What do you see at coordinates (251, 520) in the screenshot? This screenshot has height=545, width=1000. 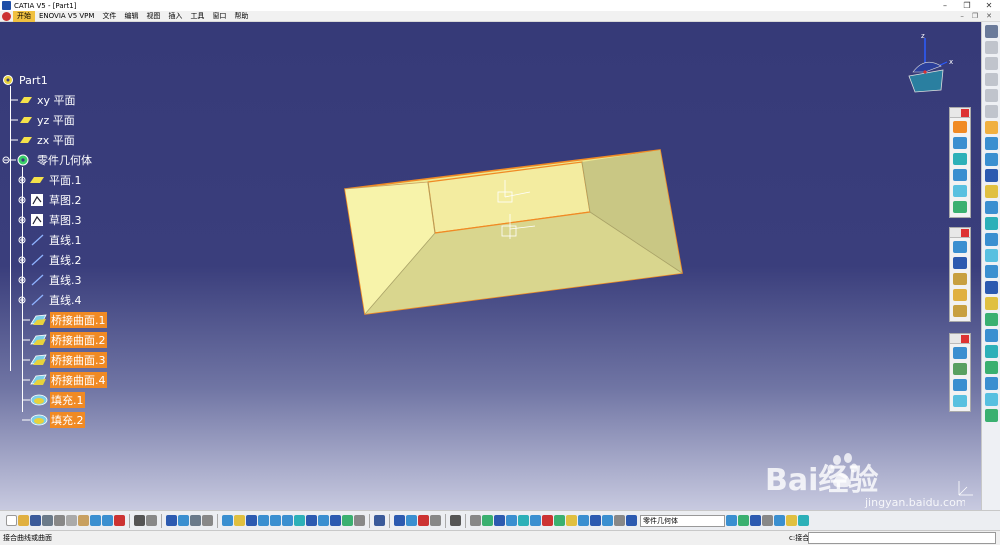 I see `pan-icon` at bounding box center [251, 520].